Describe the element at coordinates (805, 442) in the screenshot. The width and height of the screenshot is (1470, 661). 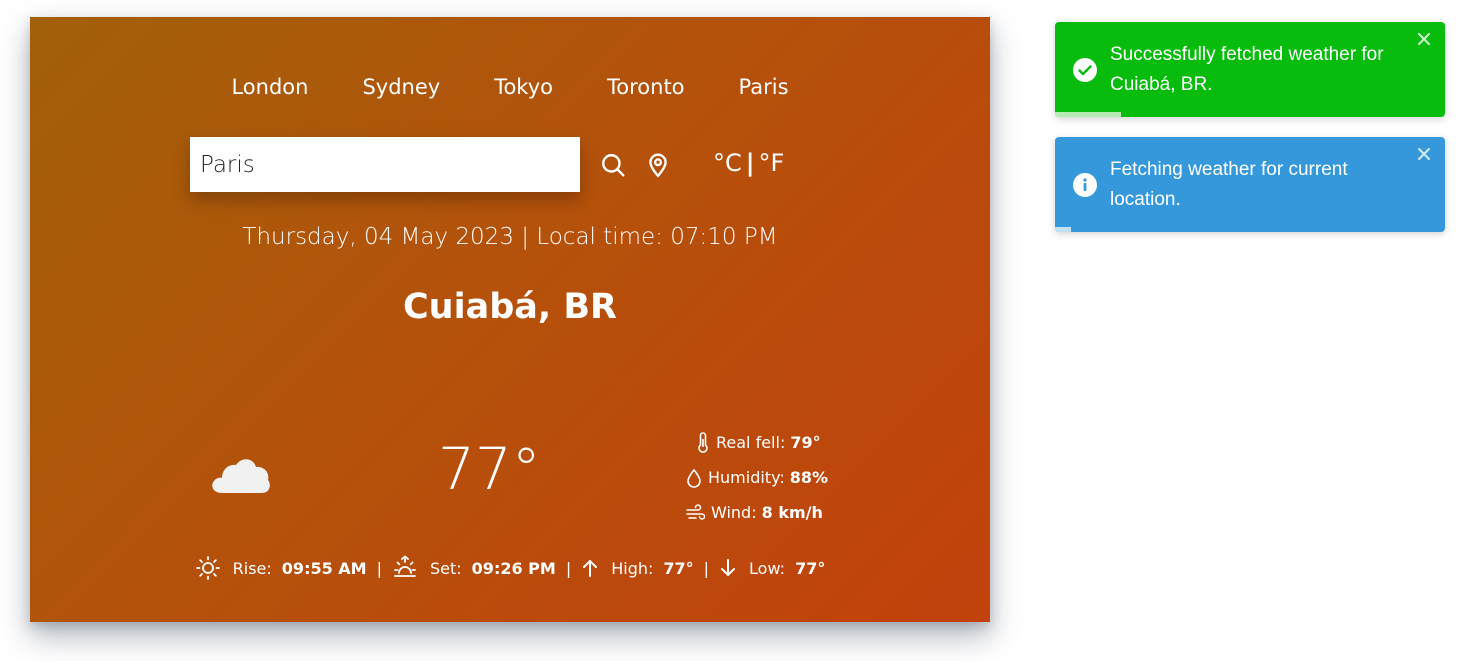
I see `real-feel-value: 79°` at that location.